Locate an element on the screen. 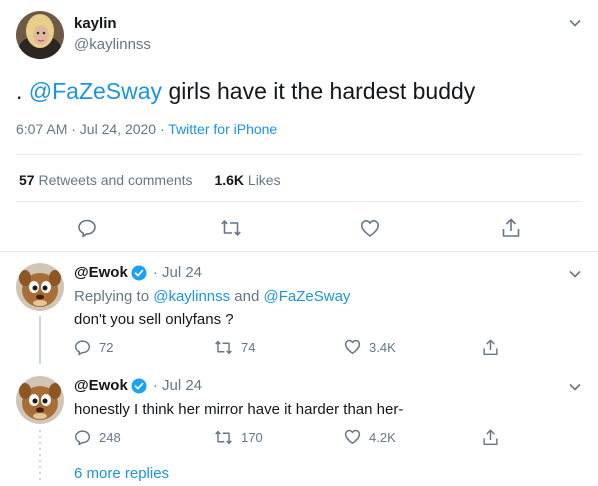  tweet-text-body: girls have it the hardest buddy is located at coordinates (319, 91).